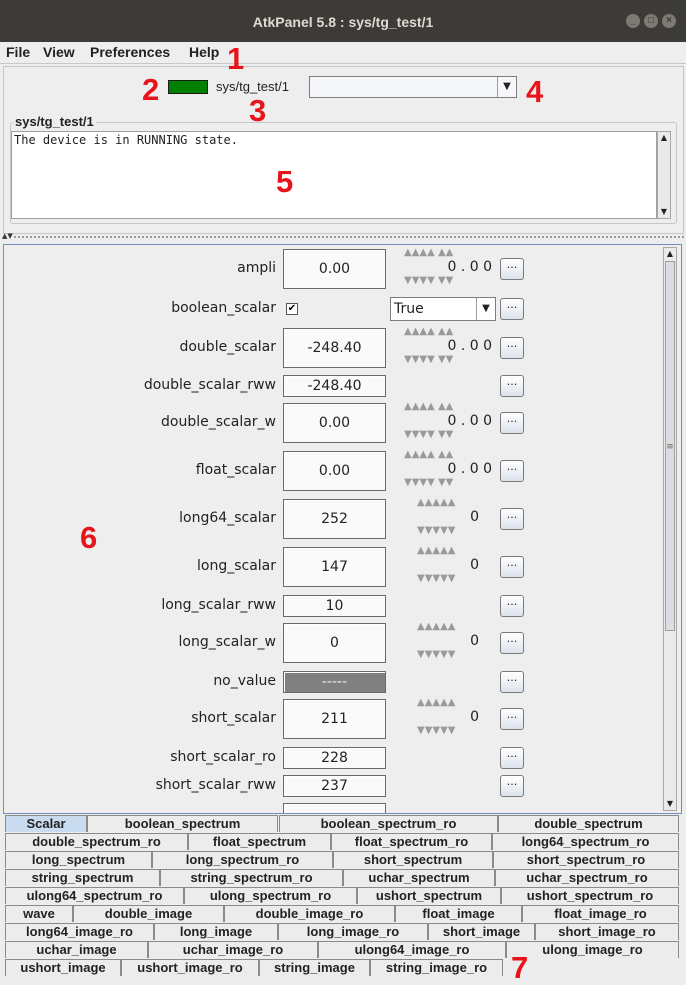  I want to click on tab-string-image-ro: string_image_ro, so click(436, 967).